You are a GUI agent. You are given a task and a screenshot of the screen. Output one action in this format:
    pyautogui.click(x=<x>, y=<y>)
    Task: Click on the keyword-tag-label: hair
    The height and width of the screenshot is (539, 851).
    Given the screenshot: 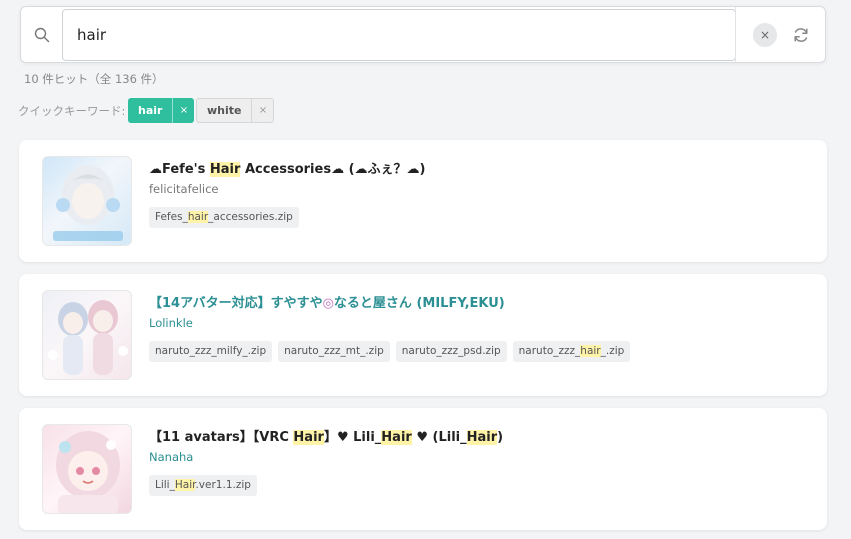 What is the action you would take?
    pyautogui.click(x=150, y=110)
    